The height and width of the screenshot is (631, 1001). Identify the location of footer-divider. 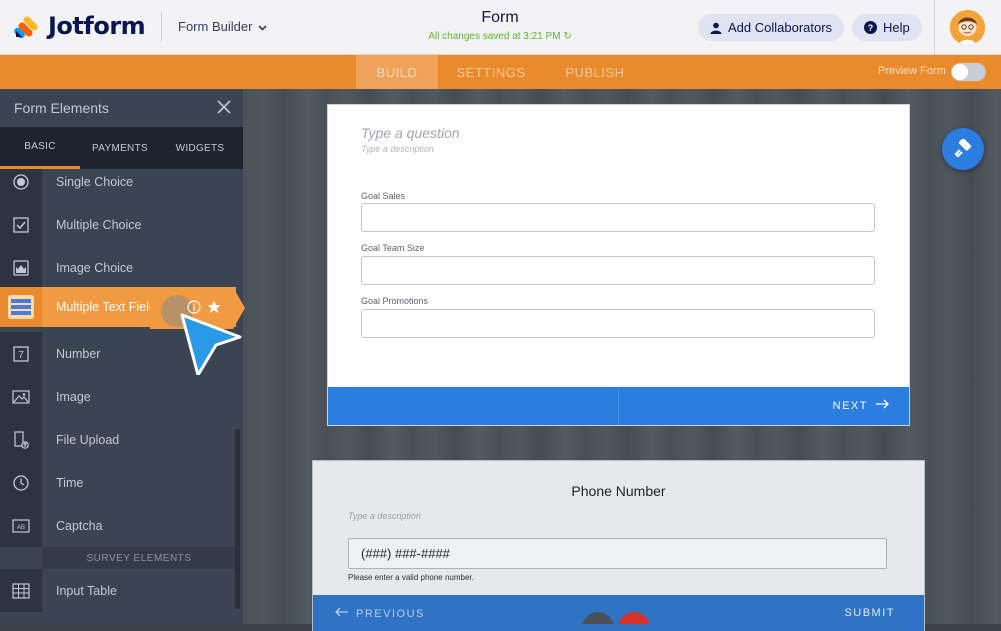
(618, 406).